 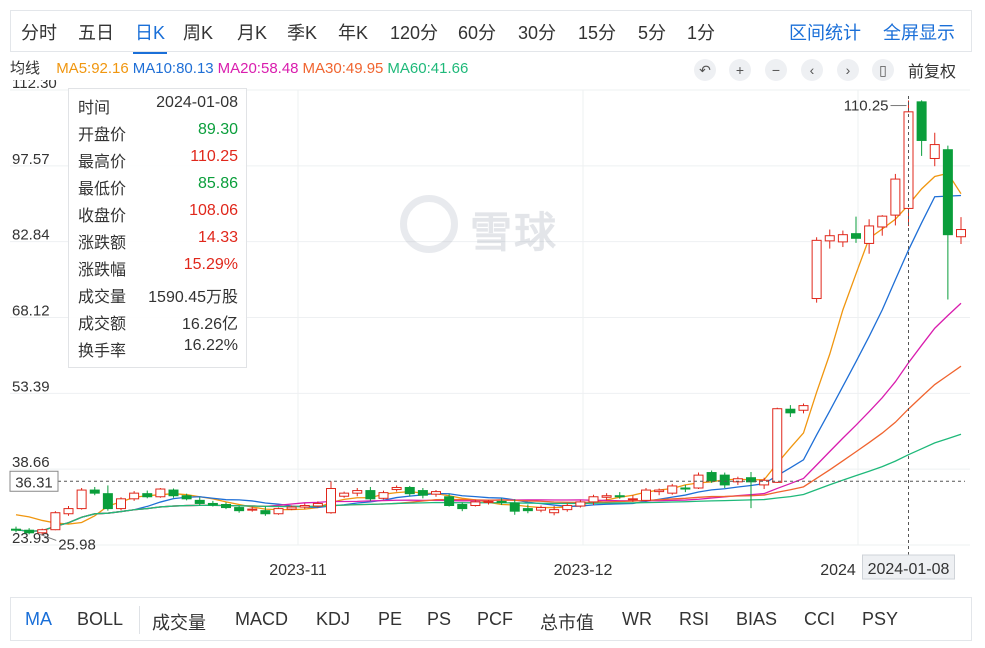 I want to click on tab-period-3: 周K, so click(x=198, y=32).